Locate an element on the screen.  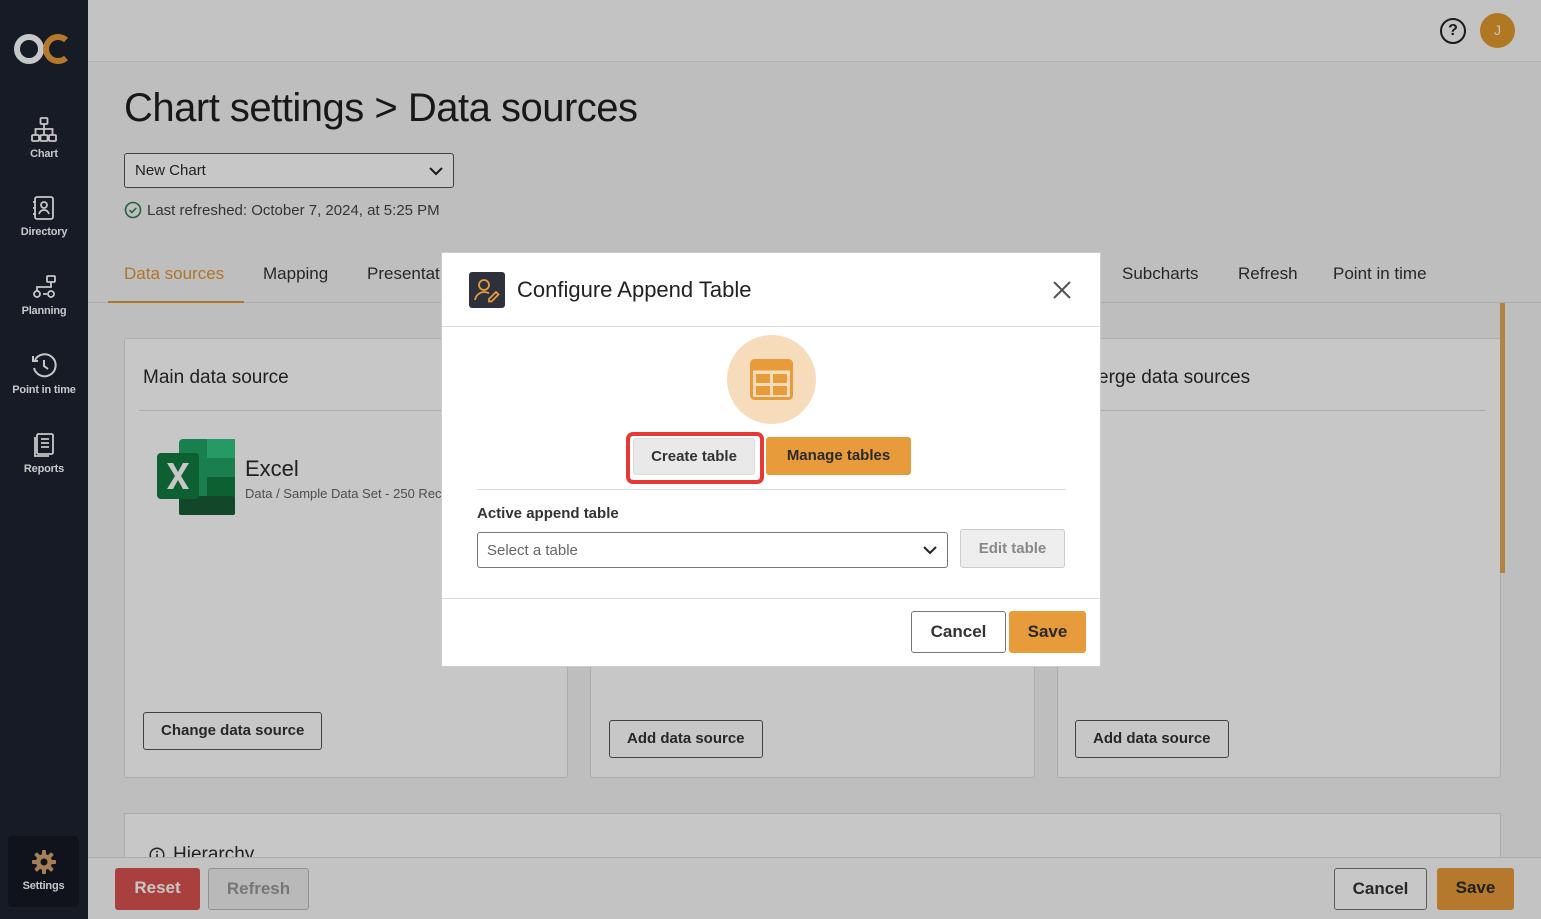
dialog-save-button: Save is located at coordinates (1047, 632).